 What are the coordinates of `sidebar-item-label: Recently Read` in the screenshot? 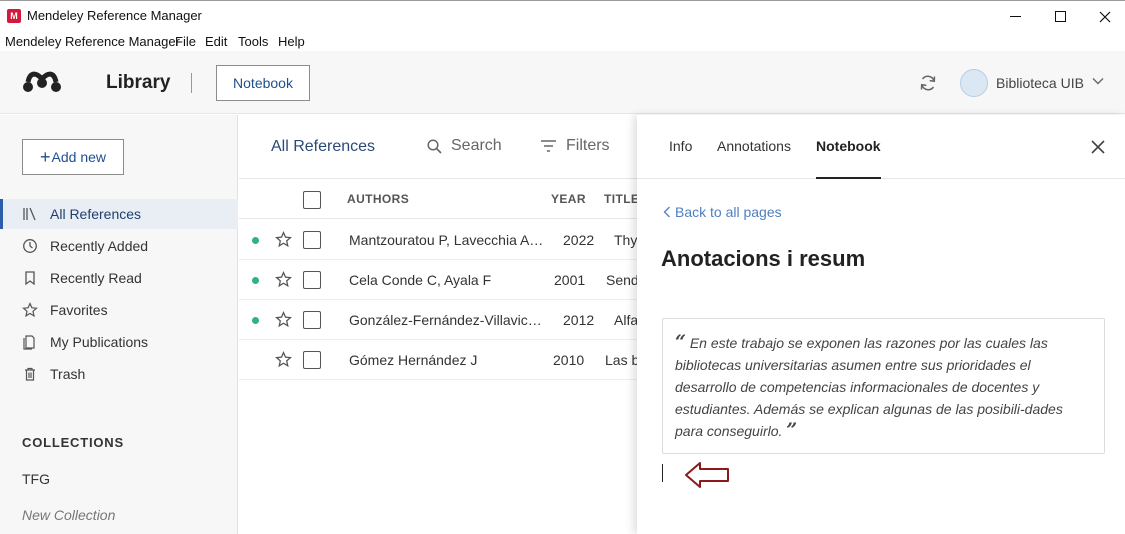 It's located at (96, 278).